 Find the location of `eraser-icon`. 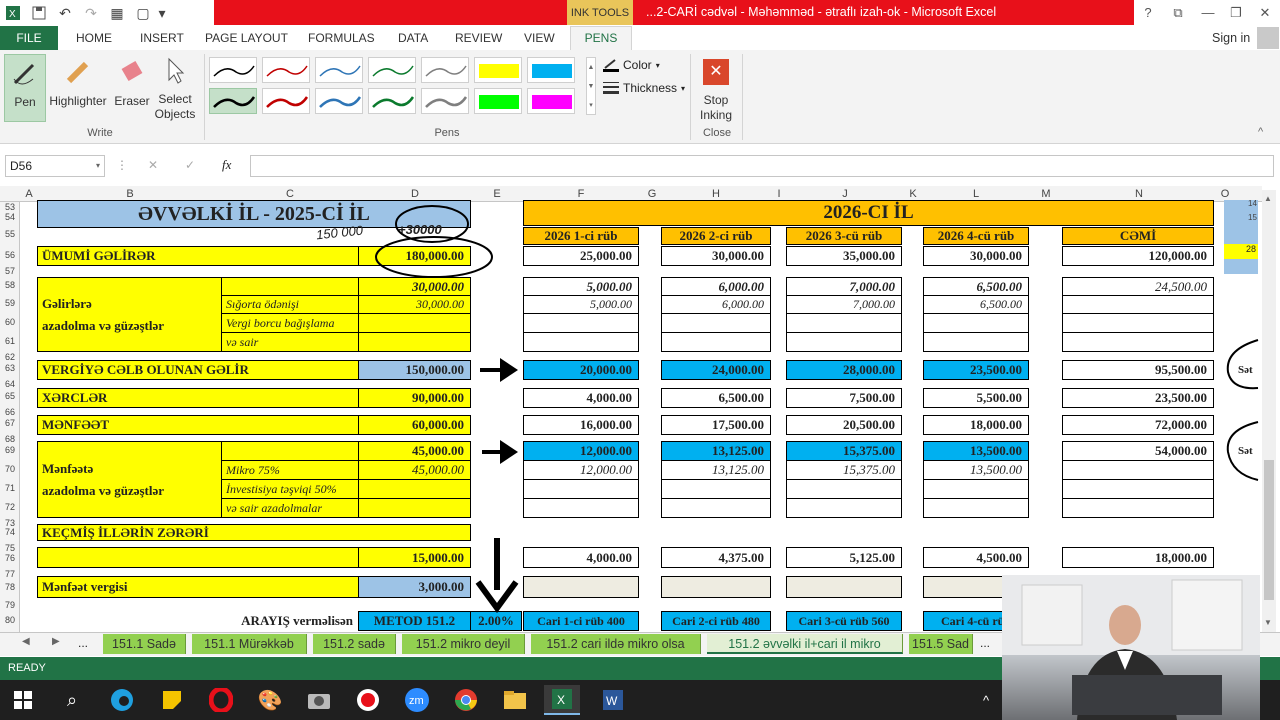

eraser-icon is located at coordinates (132, 72).